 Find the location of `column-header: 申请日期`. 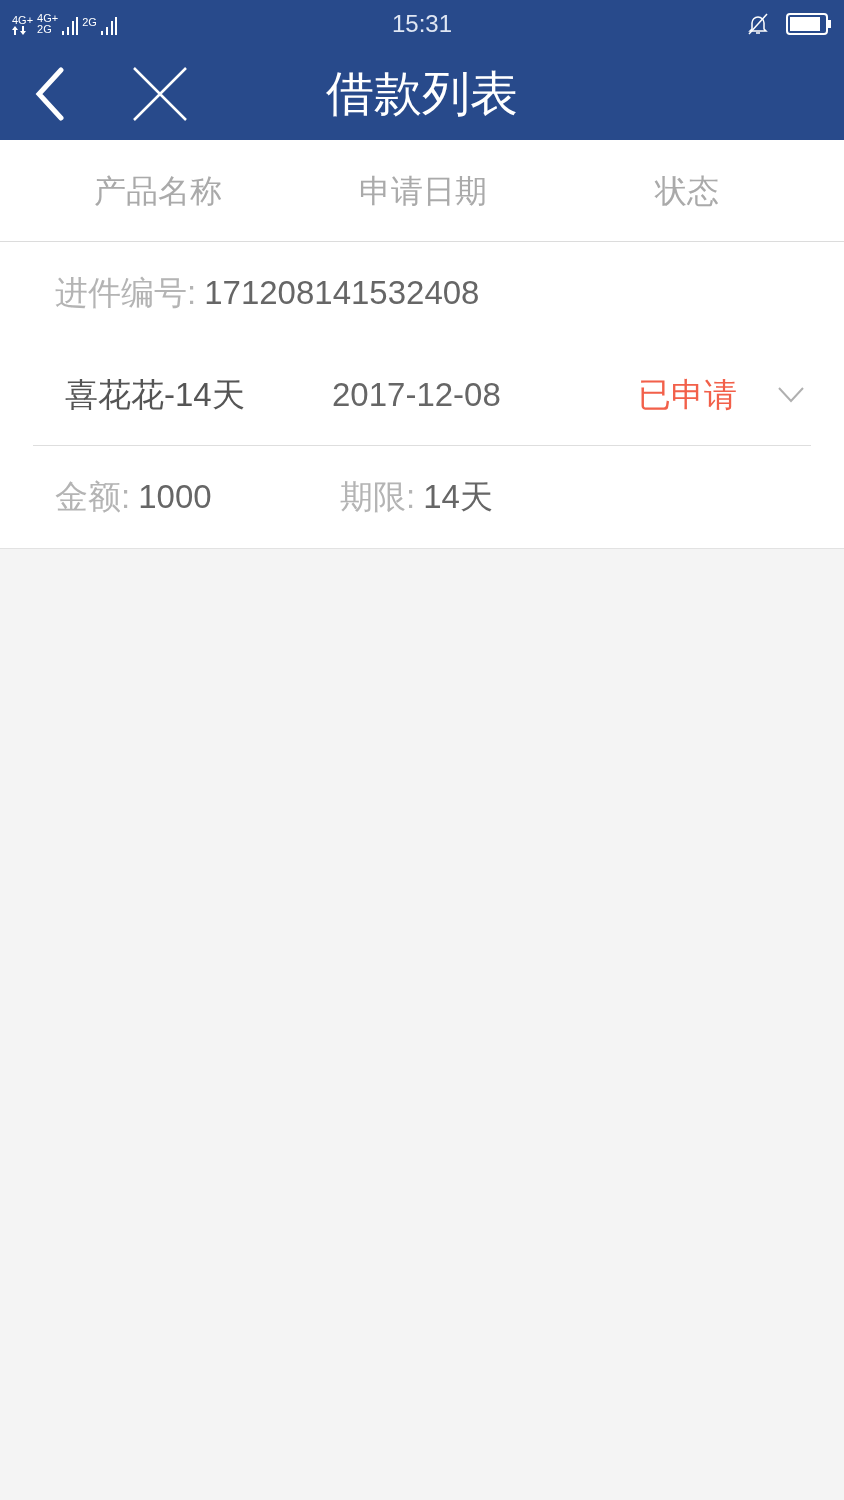

column-header: 申请日期 is located at coordinates (423, 191).